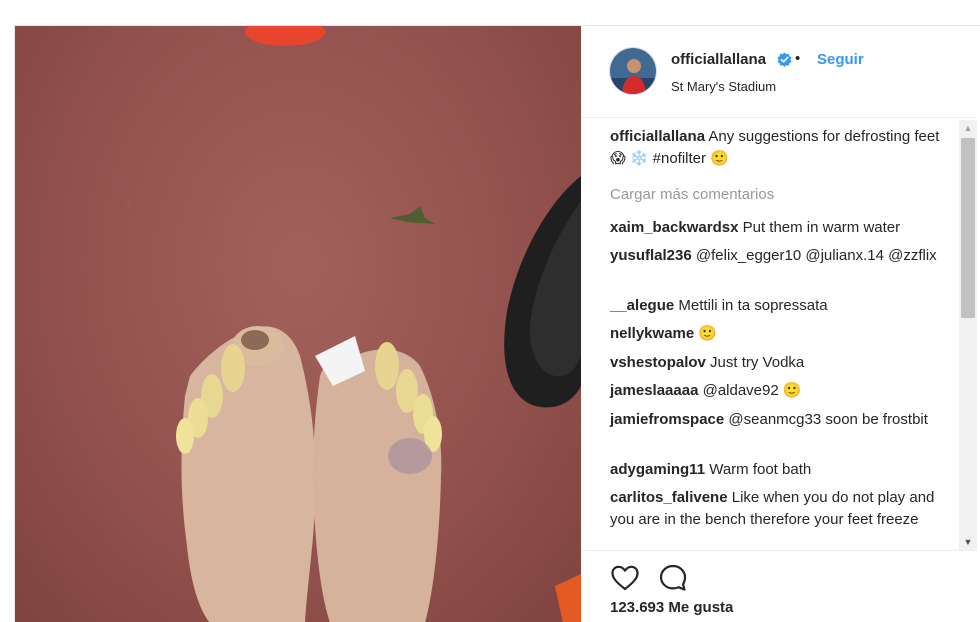 This screenshot has width=980, height=622. Describe the element at coordinates (671, 607) in the screenshot. I see `likes-count: 123.693 Me gusta` at that location.